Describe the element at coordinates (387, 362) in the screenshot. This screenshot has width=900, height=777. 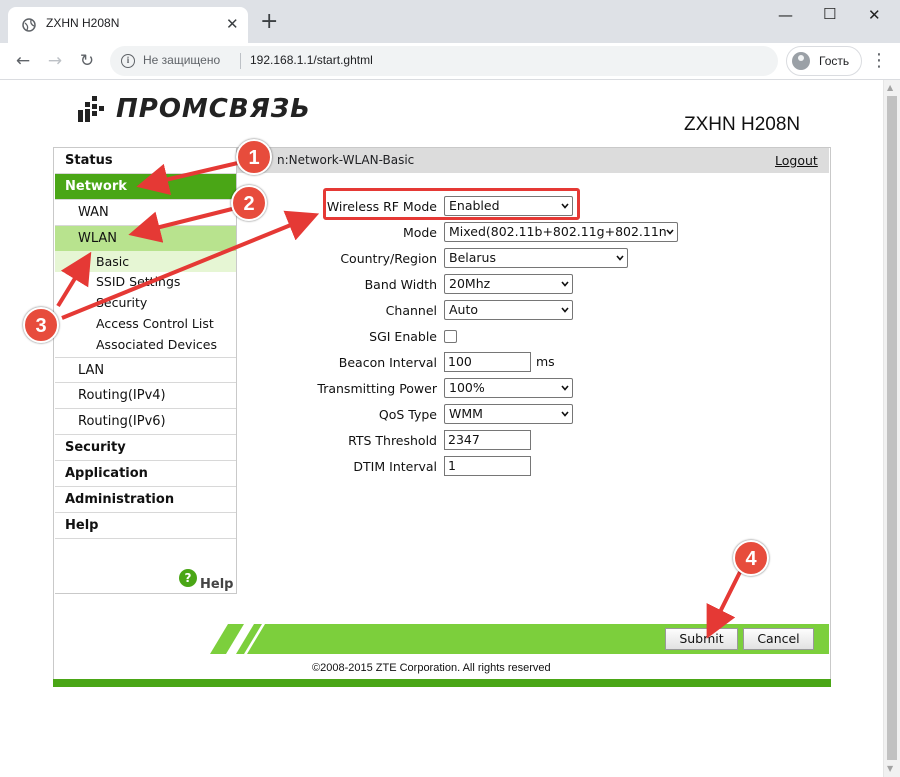
I see `beacon-interval-label: Beacon Interval` at that location.